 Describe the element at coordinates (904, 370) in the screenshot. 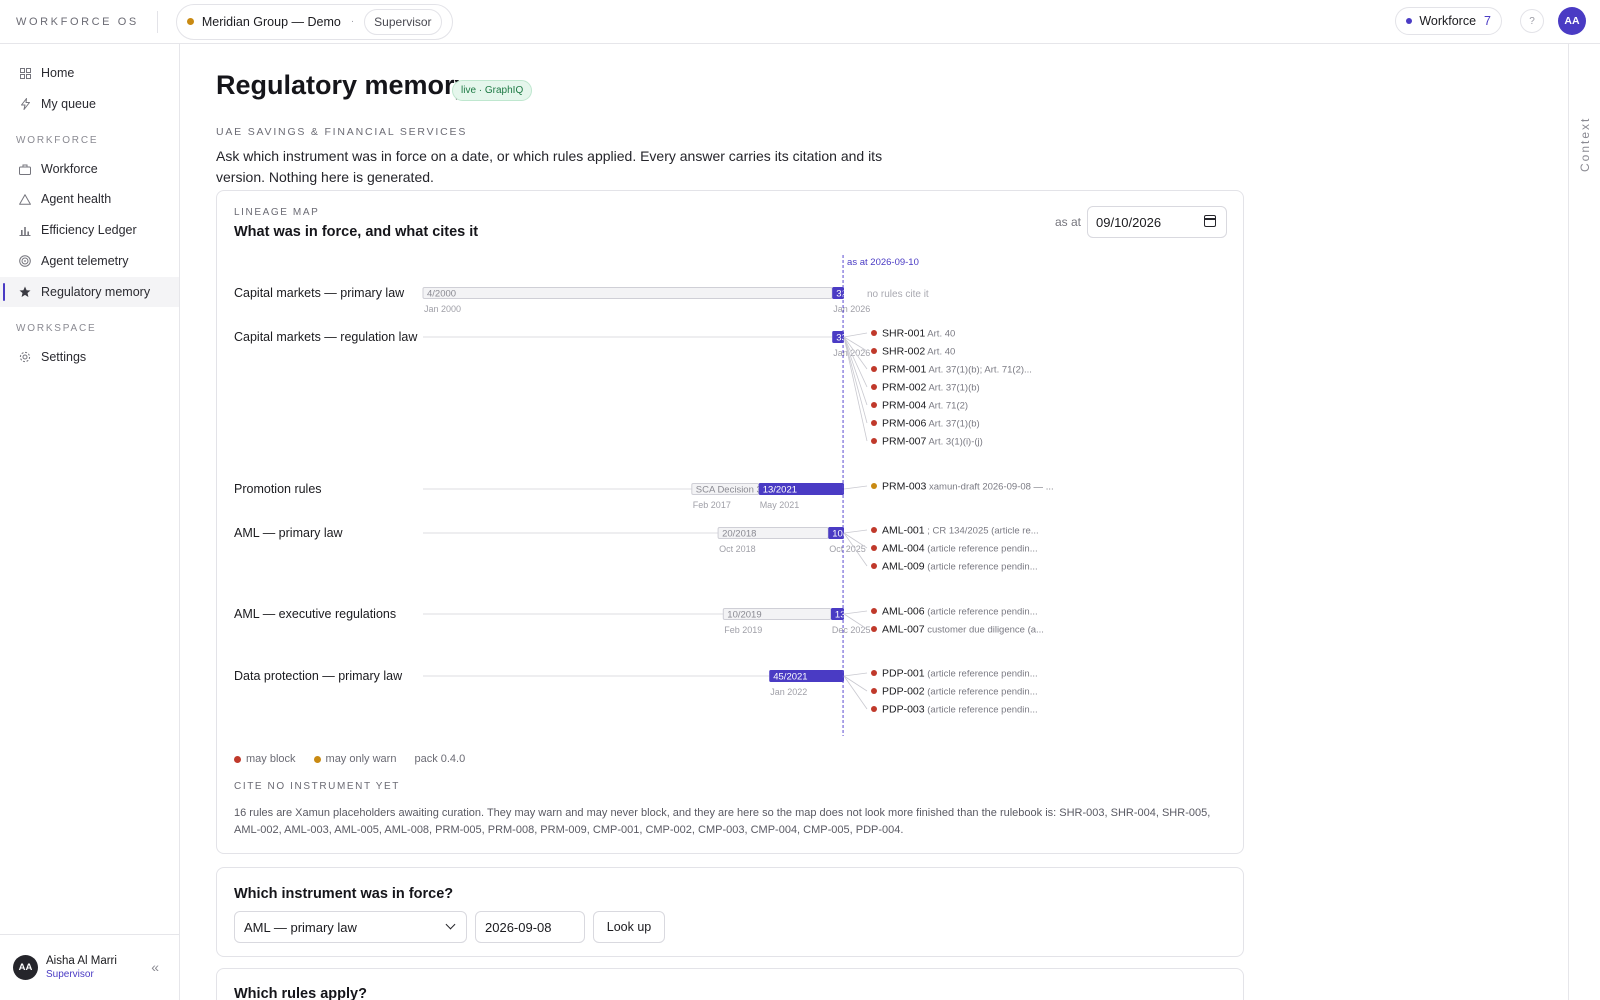

I see `rule-id: PRM-001` at that location.